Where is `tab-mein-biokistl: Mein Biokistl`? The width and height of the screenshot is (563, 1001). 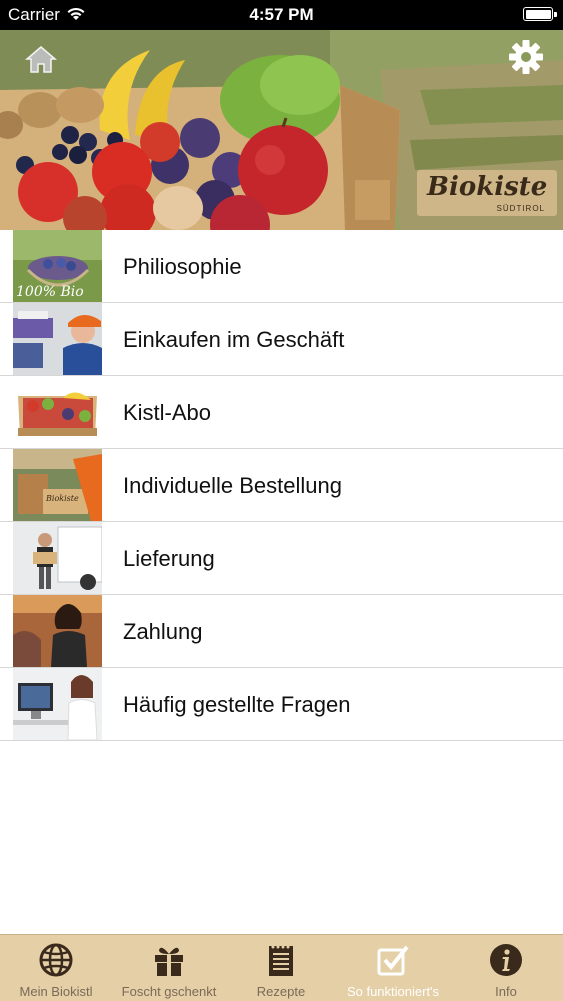 tab-mein-biokistl: Mein Biokistl is located at coordinates (56, 968).